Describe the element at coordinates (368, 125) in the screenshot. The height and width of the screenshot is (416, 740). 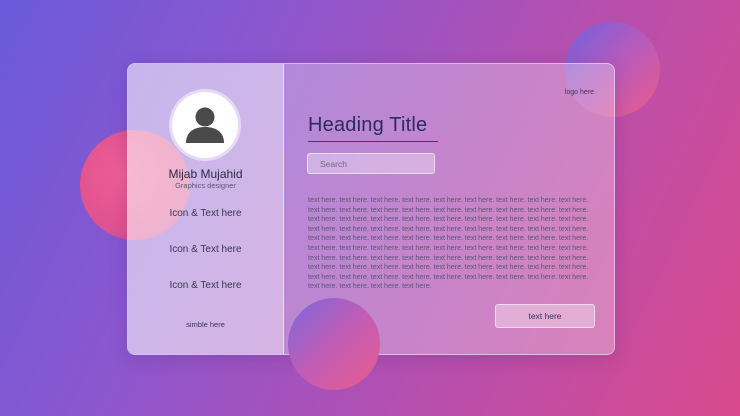
I see `page-title: Heading Title` at that location.